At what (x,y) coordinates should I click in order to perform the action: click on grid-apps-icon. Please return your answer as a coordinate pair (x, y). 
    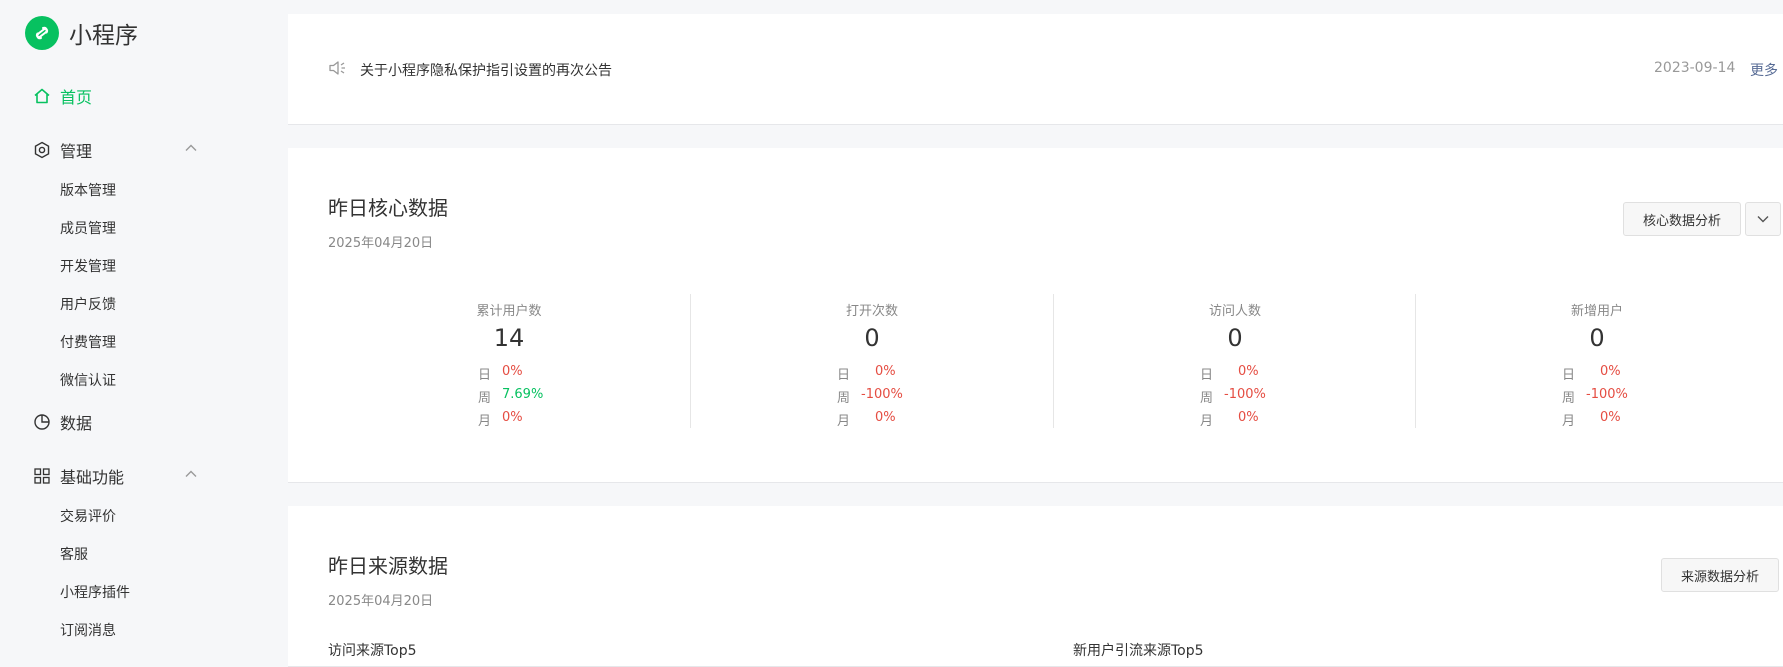
    Looking at the image, I should click on (42, 476).